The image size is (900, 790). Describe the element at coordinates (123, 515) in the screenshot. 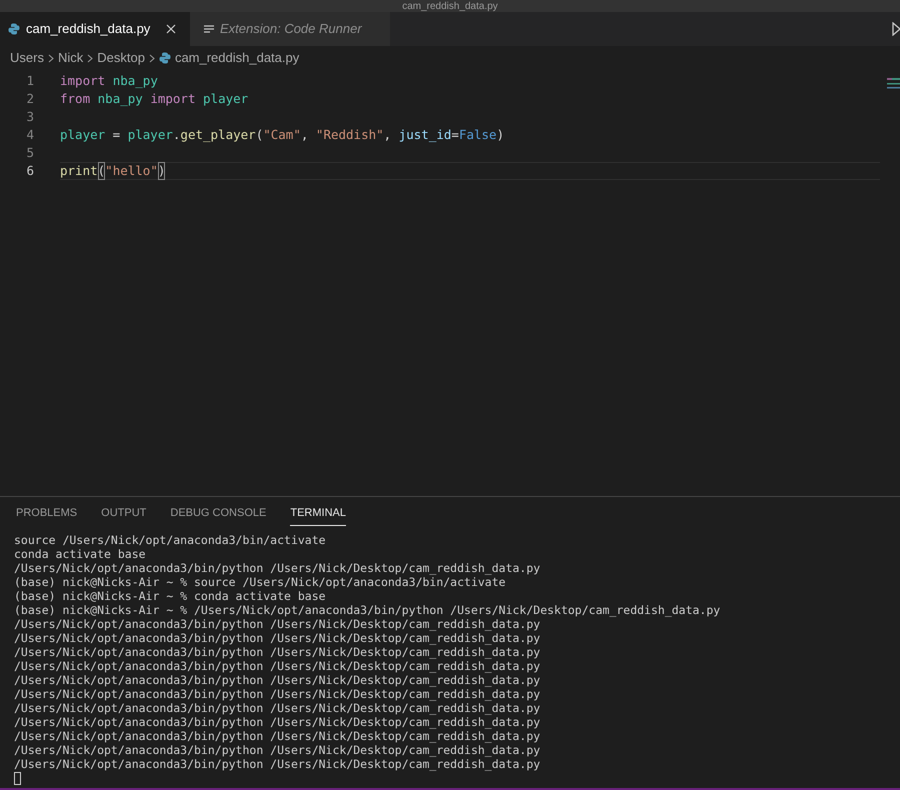

I see `panel-tab: OUTPUT` at that location.